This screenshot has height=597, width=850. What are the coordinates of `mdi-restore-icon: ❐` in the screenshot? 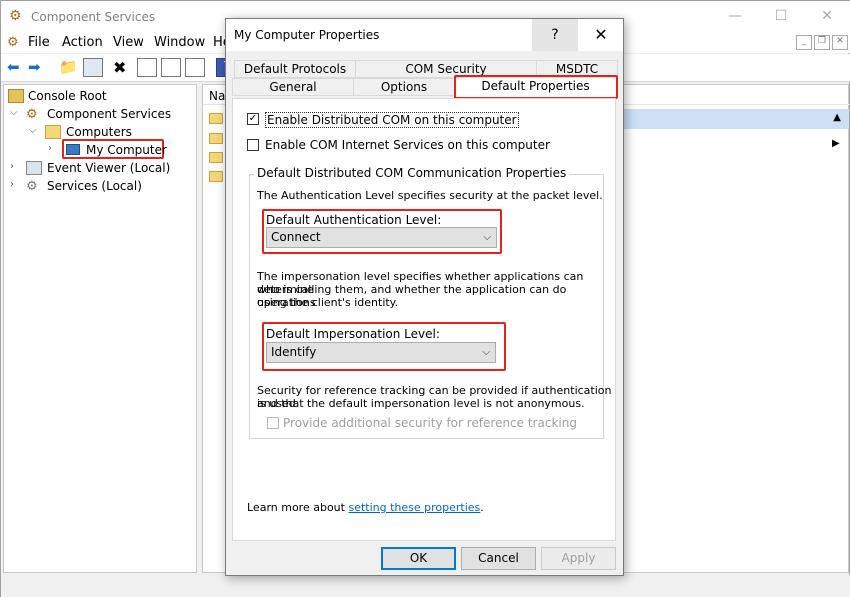 It's located at (822, 42).